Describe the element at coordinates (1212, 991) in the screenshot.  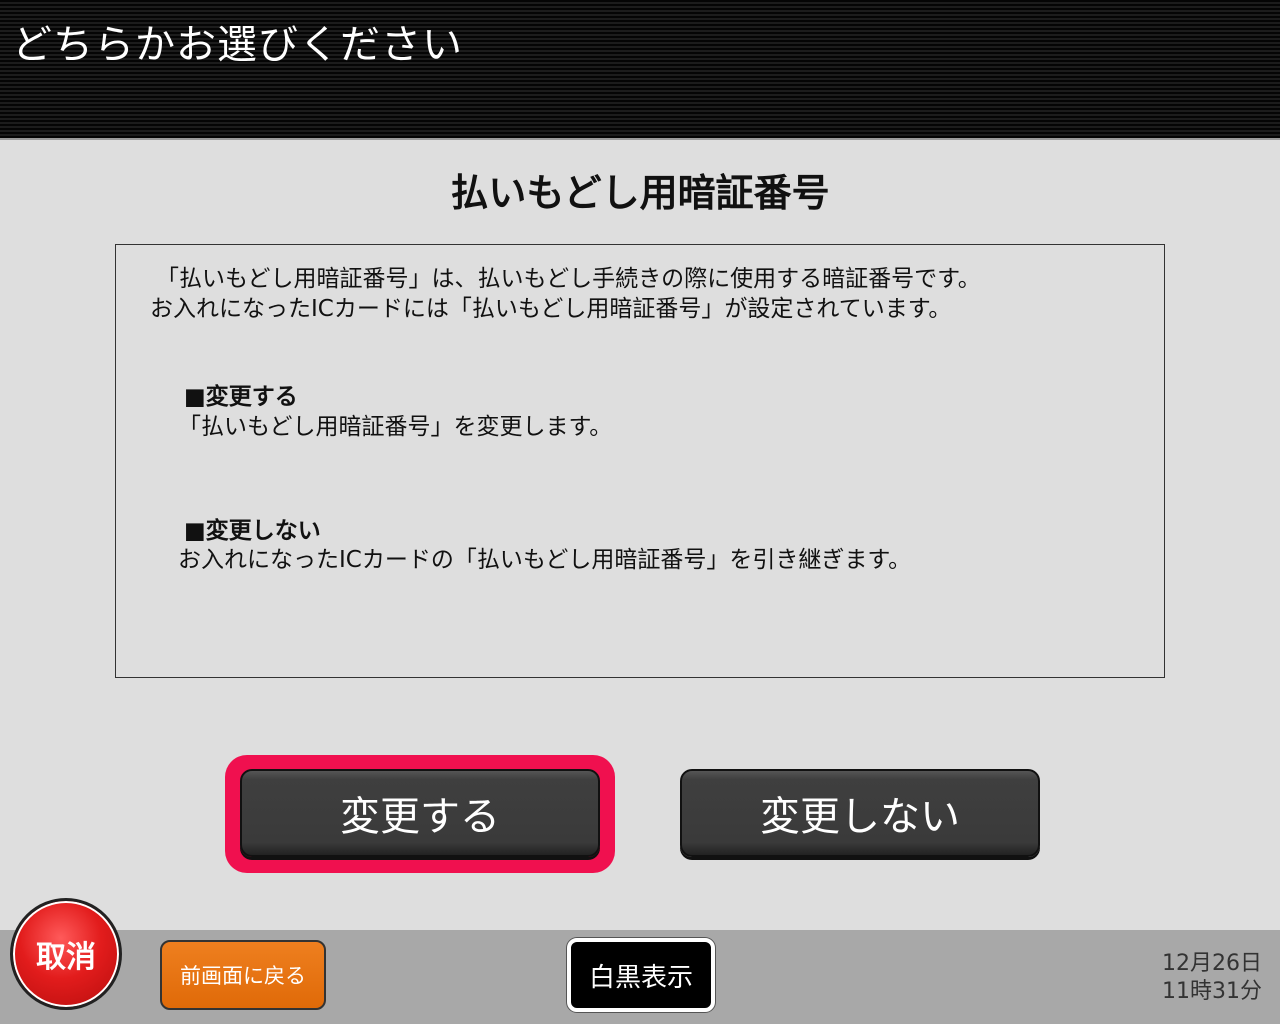
I see `time-text: 11時31分` at that location.